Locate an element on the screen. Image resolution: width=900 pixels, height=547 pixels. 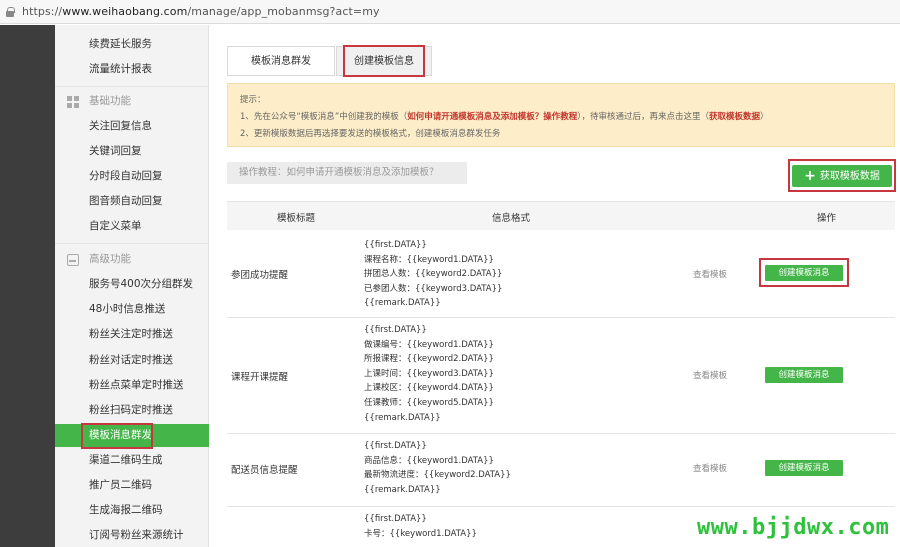
left-nav-strip is located at coordinates (27, 286).